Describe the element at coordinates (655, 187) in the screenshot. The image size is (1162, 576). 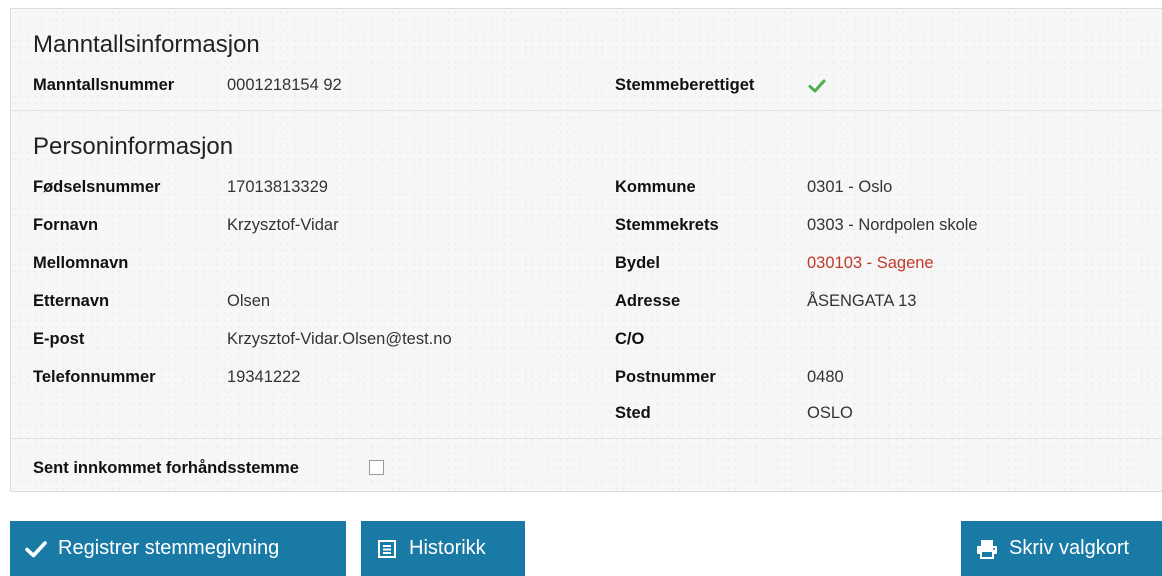
I see `kommune-label: Kommune` at that location.